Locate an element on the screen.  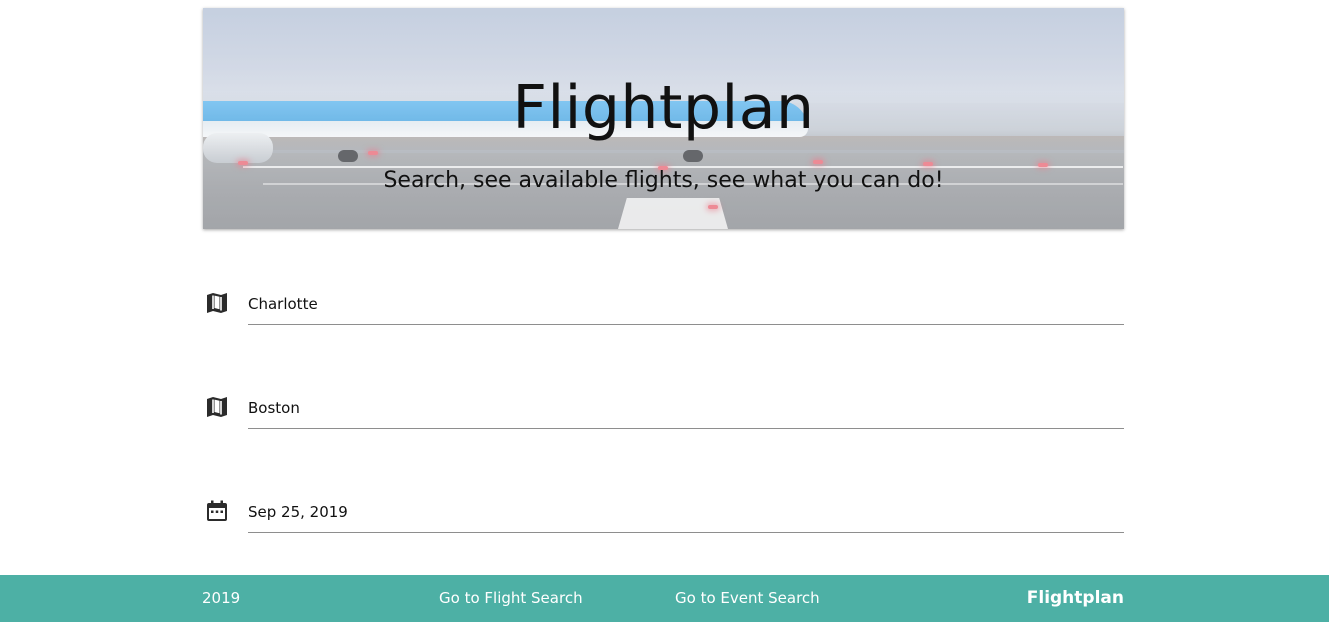
destination-field is located at coordinates (663, 405).